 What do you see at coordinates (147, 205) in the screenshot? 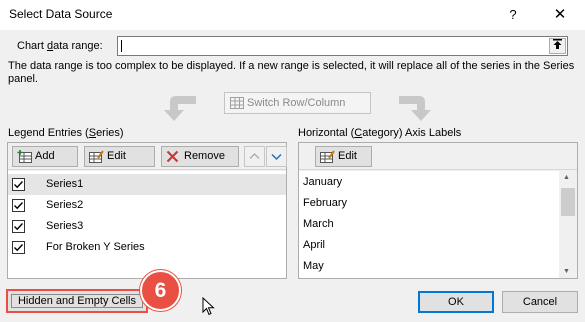
I see `series-row: Series2` at bounding box center [147, 205].